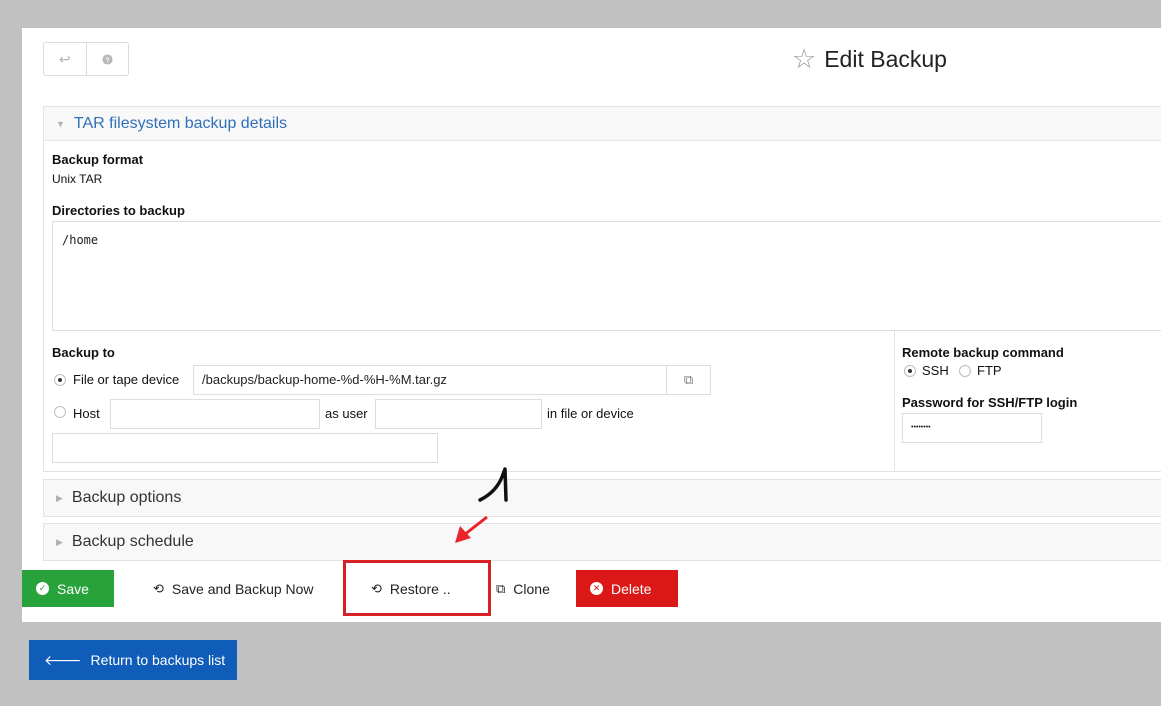 The width and height of the screenshot is (1161, 706). Describe the element at coordinates (965, 371) in the screenshot. I see `ftp-radio` at that location.